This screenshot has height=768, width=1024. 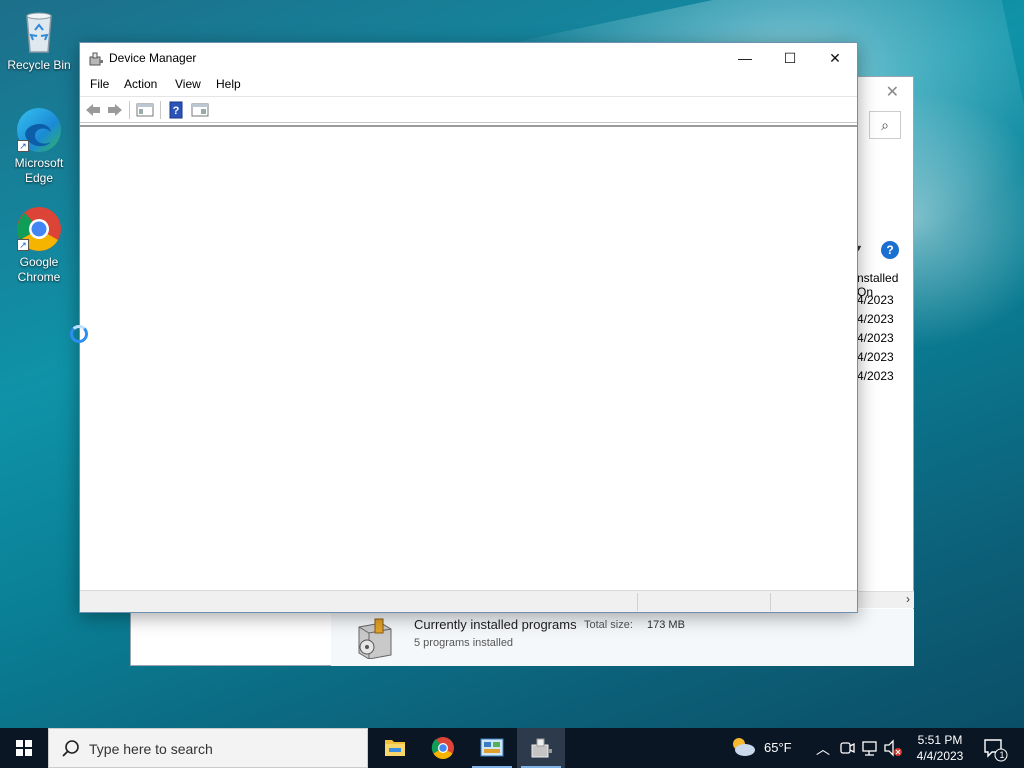 I want to click on menu-file: File, so click(x=99, y=84).